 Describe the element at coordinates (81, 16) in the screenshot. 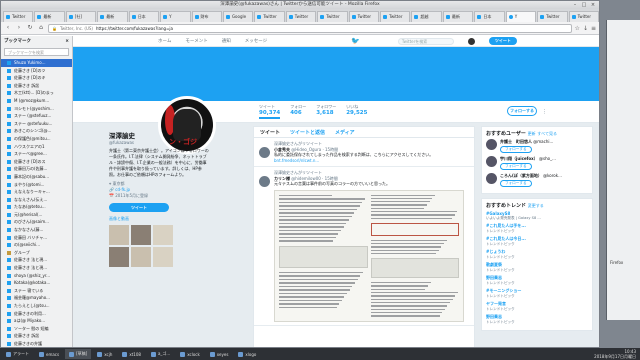

I see `browser-tab: [社]` at that location.